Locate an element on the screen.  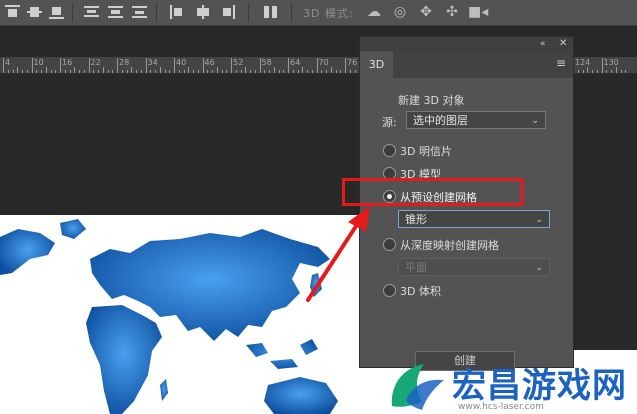
align-vcenter-icon is located at coordinates (34, 12).